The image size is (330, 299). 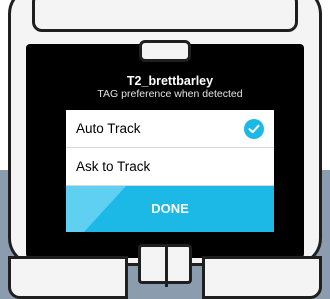 I want to click on option-ask-to-track-label: Ask to Track, so click(x=113, y=166).